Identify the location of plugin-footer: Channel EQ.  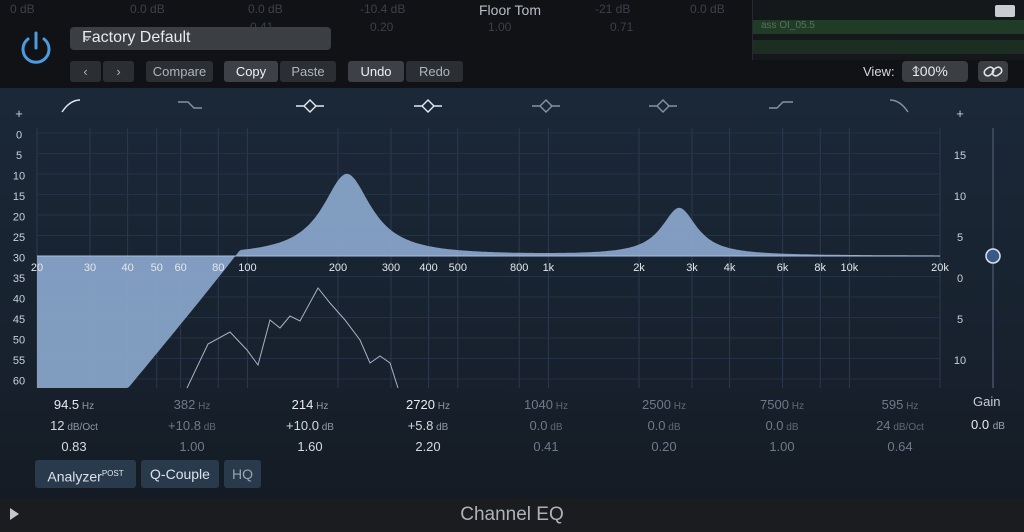
(512, 515).